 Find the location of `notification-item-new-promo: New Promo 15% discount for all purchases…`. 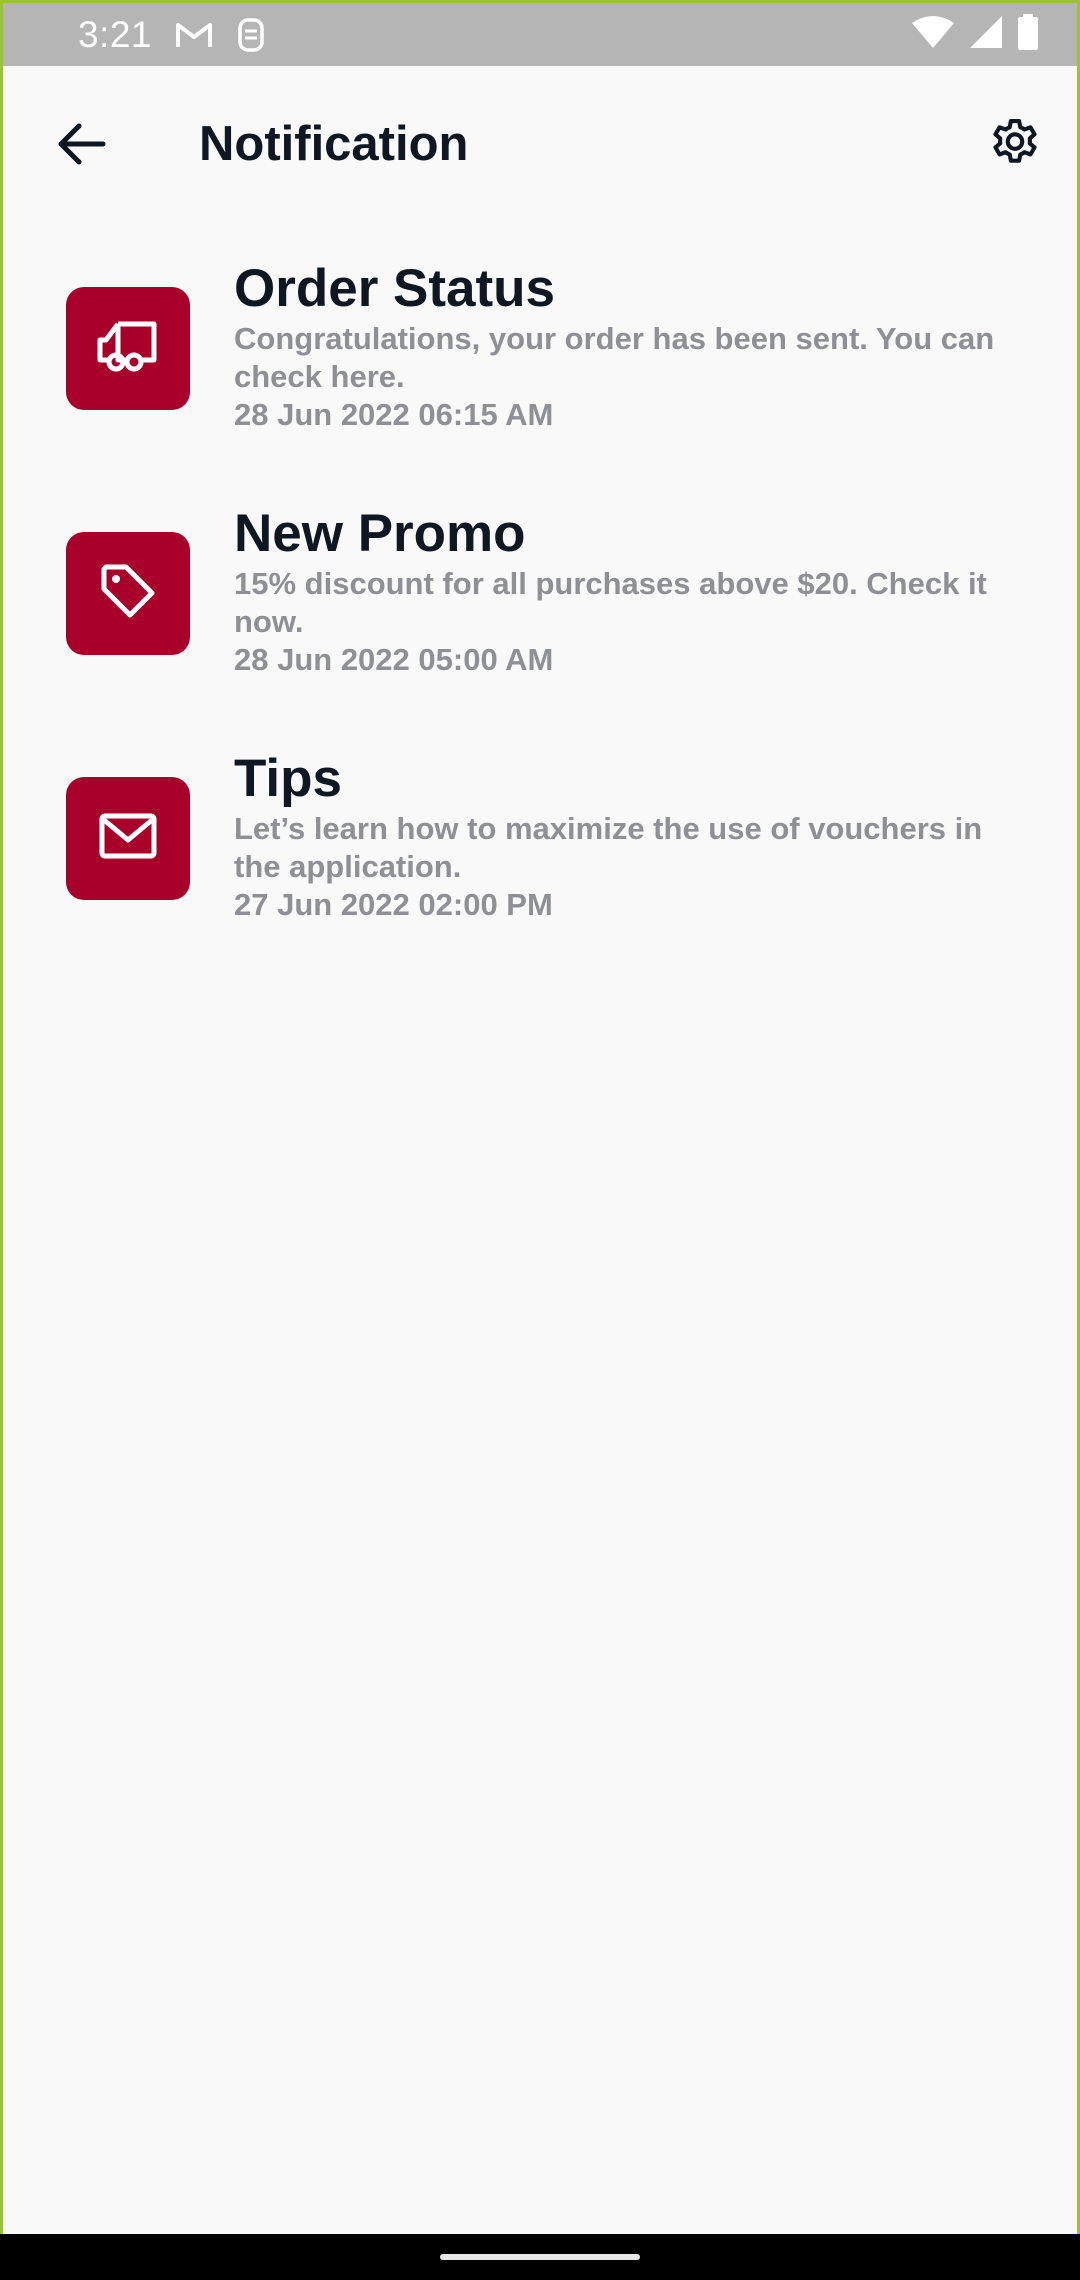

notification-item-new-promo: New Promo 15% discount for all purchases… is located at coordinates (540, 625).